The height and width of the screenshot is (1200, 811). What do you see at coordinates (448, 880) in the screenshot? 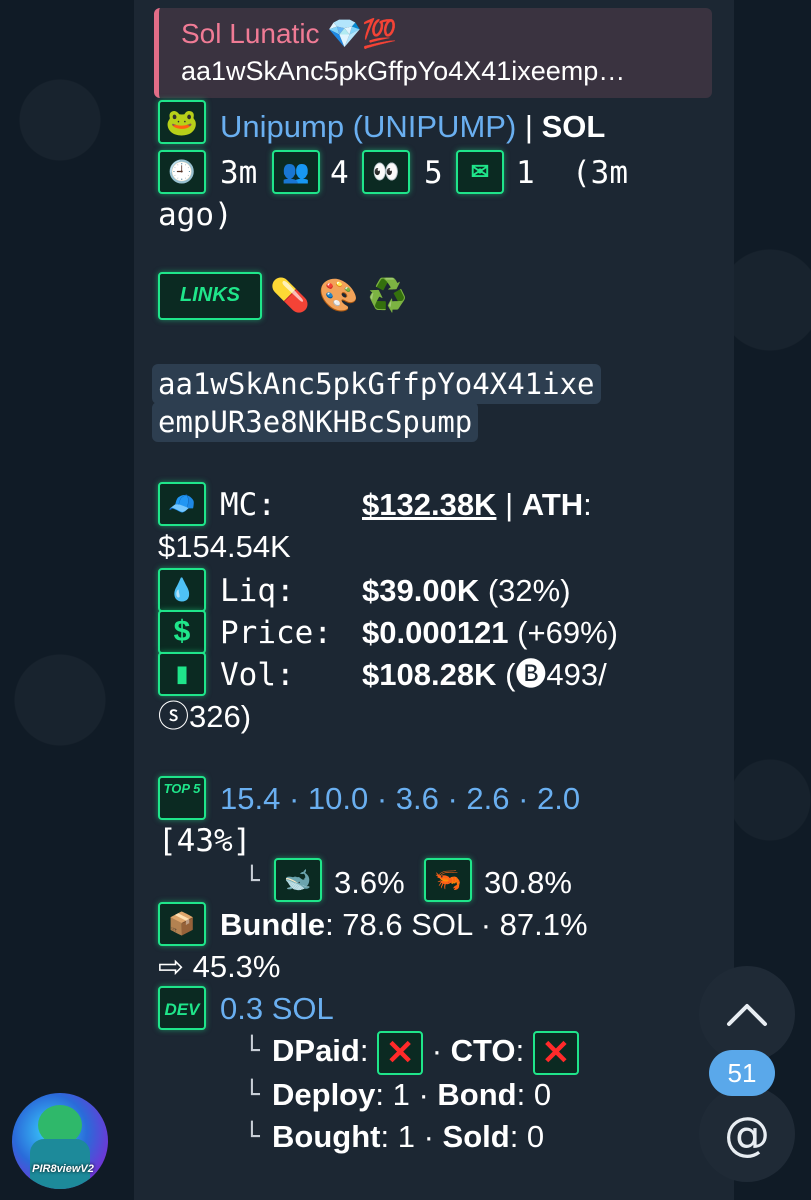
I see `shrimp-icon: 🦐` at bounding box center [448, 880].